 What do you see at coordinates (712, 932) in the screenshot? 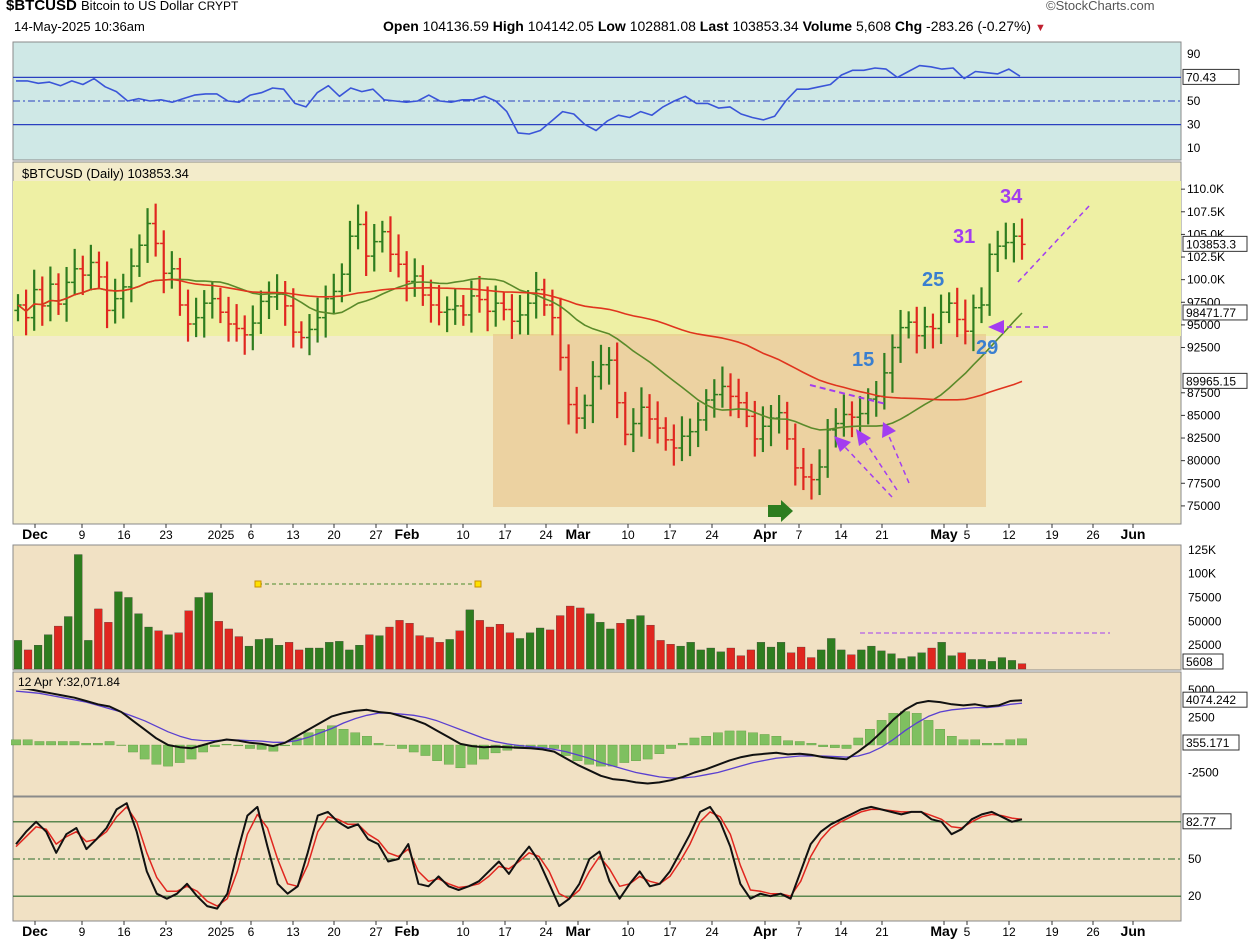
I see `date-tick-label: 24` at bounding box center [712, 932].